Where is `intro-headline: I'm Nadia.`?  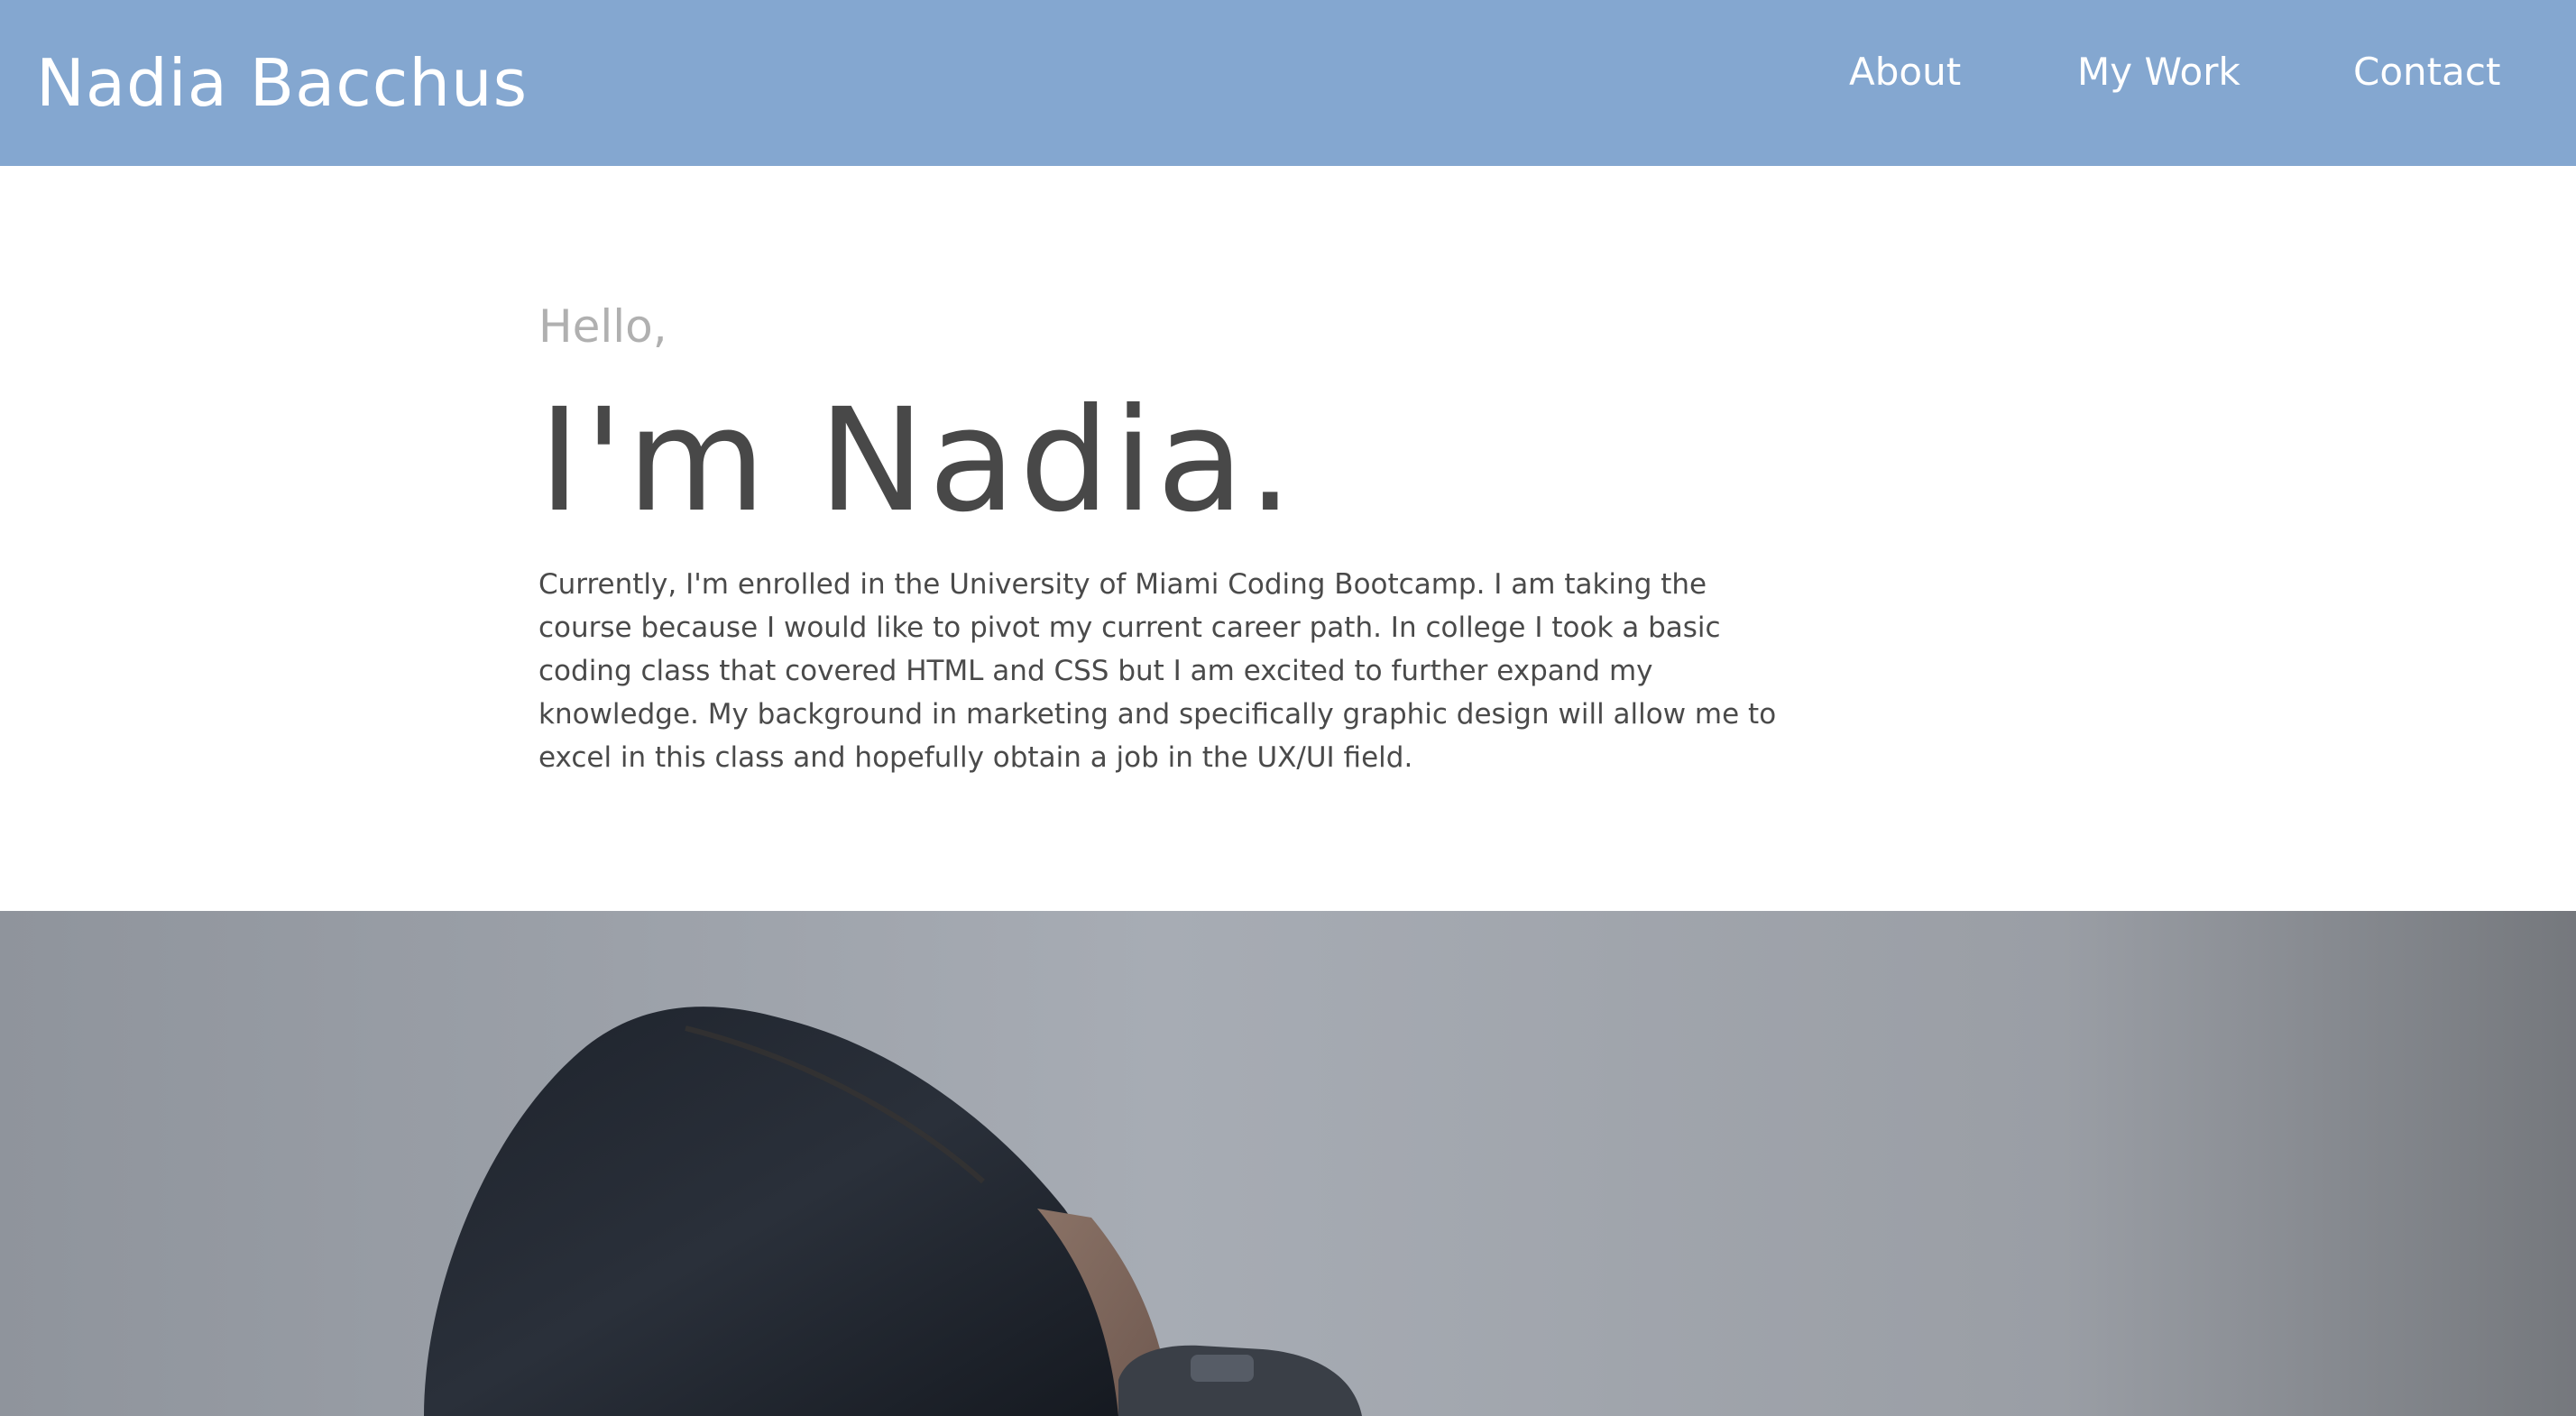
intro-headline: I'm Nadia. is located at coordinates (917, 461).